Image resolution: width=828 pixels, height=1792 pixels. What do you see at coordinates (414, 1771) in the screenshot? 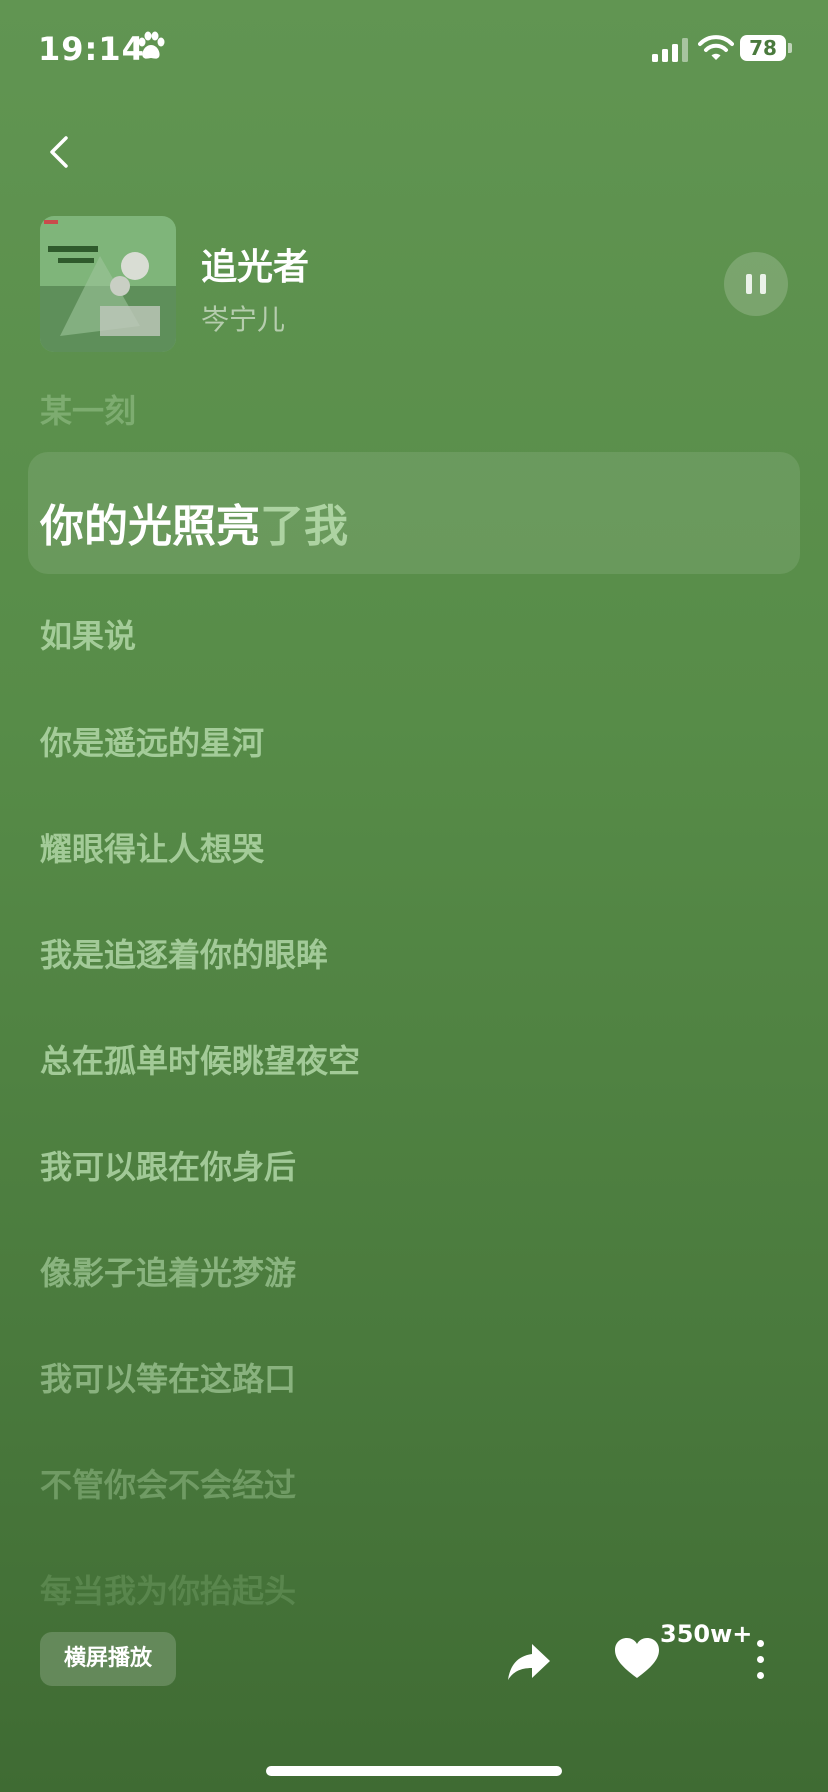
I see `home-indicator` at bounding box center [414, 1771].